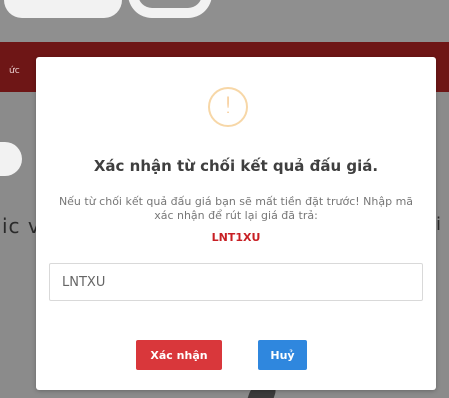  What do you see at coordinates (236, 237) in the screenshot?
I see `confirmation-code: LNT1XU` at bounding box center [236, 237].